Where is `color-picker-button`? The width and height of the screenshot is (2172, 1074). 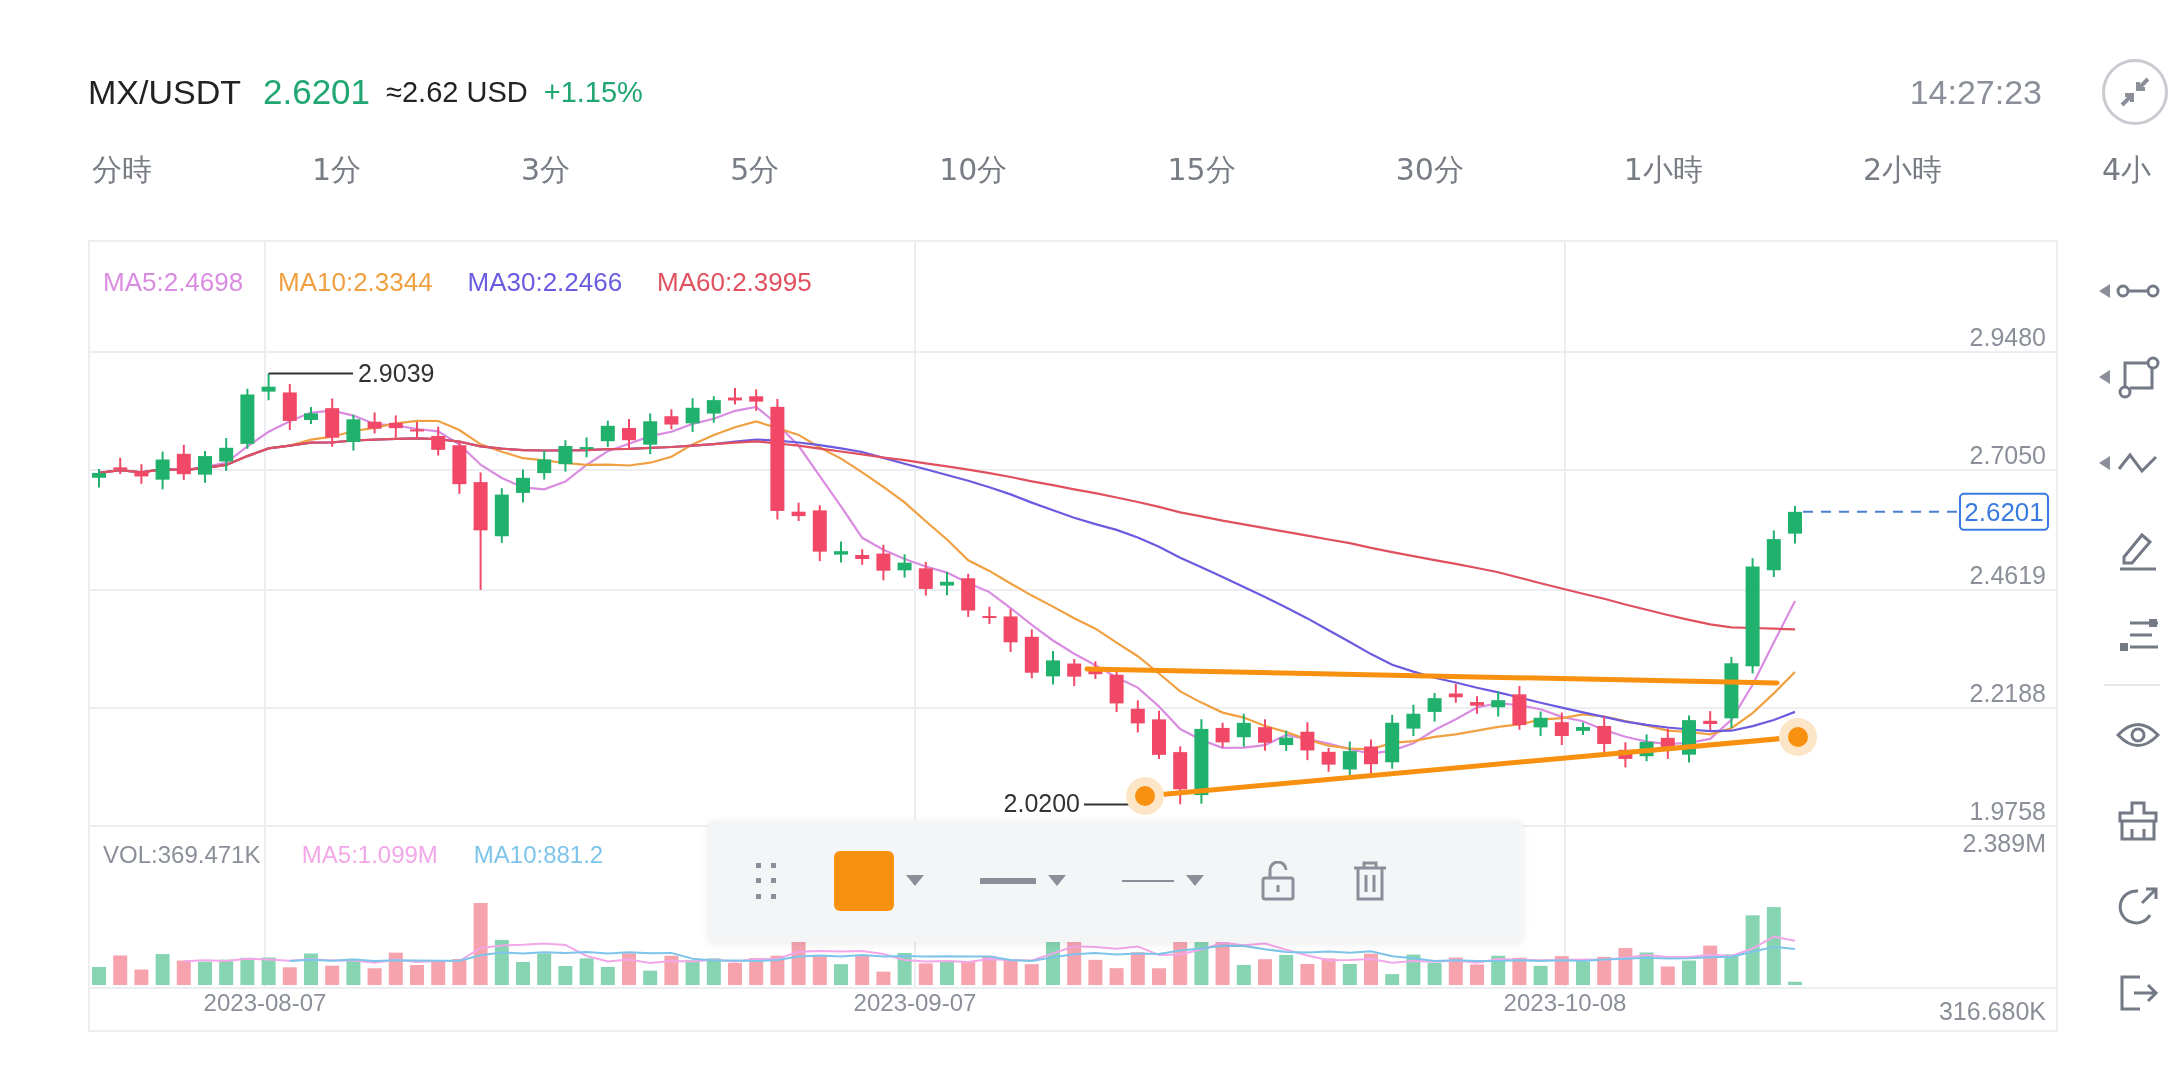
color-picker-button is located at coordinates (879, 881).